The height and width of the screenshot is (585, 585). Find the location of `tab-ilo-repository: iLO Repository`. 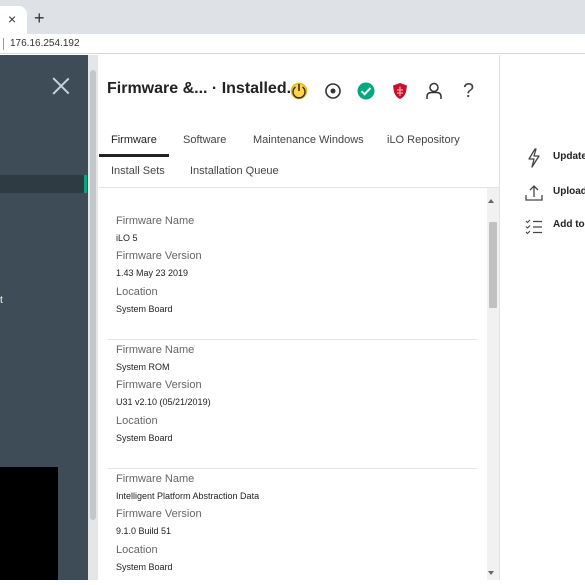

tab-ilo-repository: iLO Repository is located at coordinates (423, 140).